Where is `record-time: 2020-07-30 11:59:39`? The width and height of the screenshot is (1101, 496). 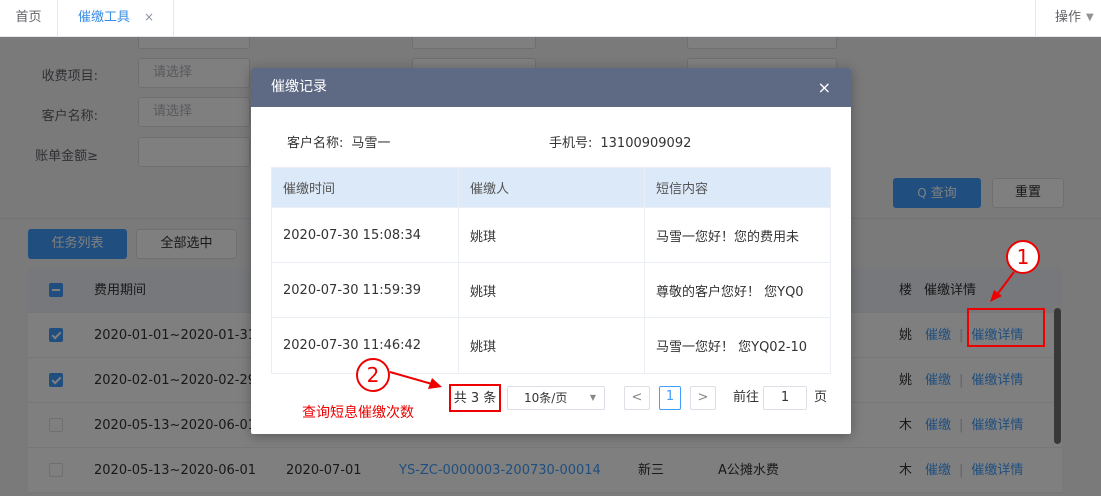
record-time: 2020-07-30 11:59:39 is located at coordinates (365, 290).